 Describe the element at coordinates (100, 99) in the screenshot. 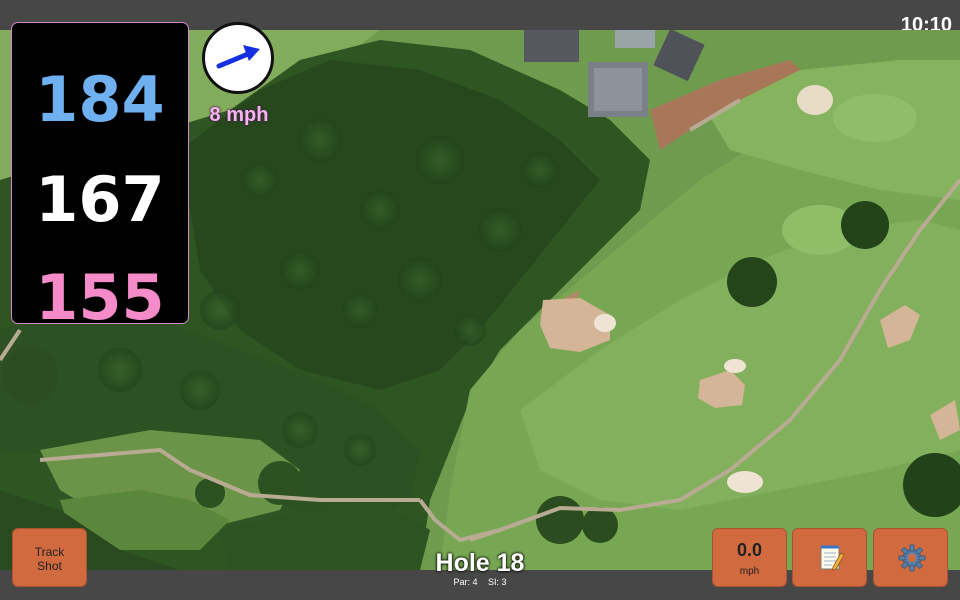

I see `distance-back: 184` at that location.